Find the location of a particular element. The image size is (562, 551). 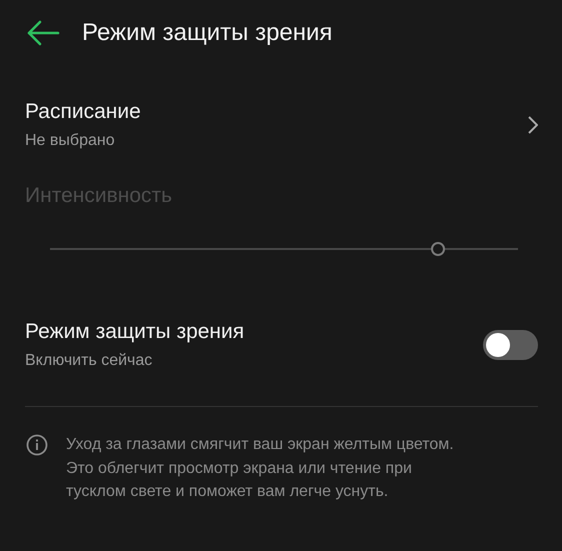

page-title: Режим защиты зрения is located at coordinates (207, 33).